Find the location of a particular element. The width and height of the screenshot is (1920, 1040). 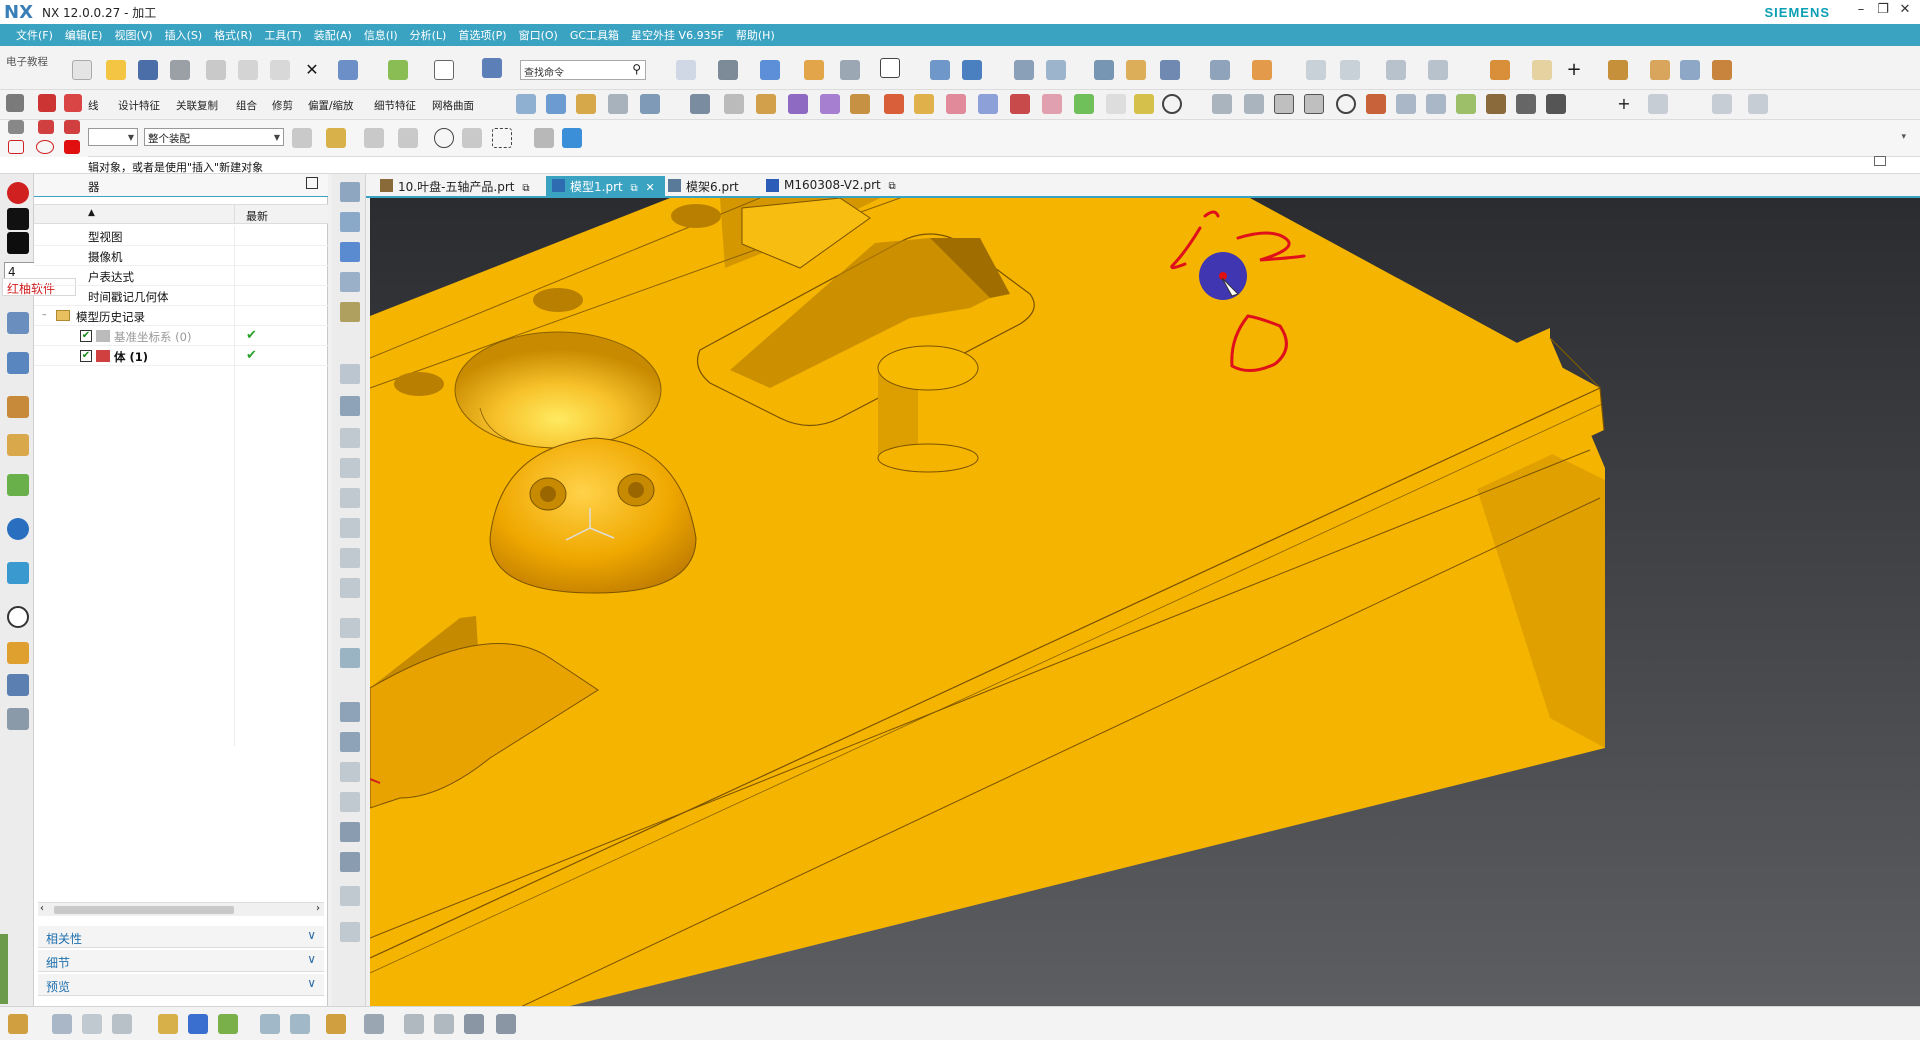

snap-icon is located at coordinates (1104, 70).